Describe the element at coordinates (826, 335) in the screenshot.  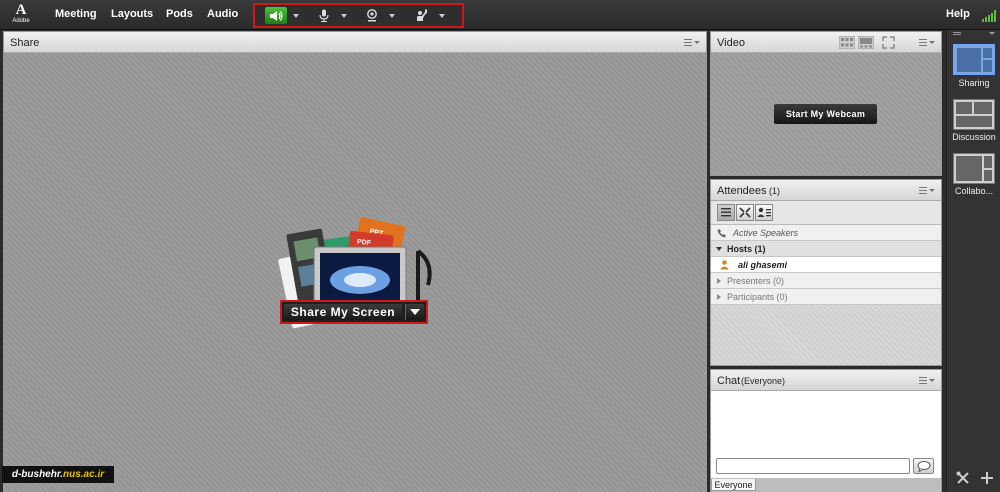
I see `attendees-empty-area` at that location.